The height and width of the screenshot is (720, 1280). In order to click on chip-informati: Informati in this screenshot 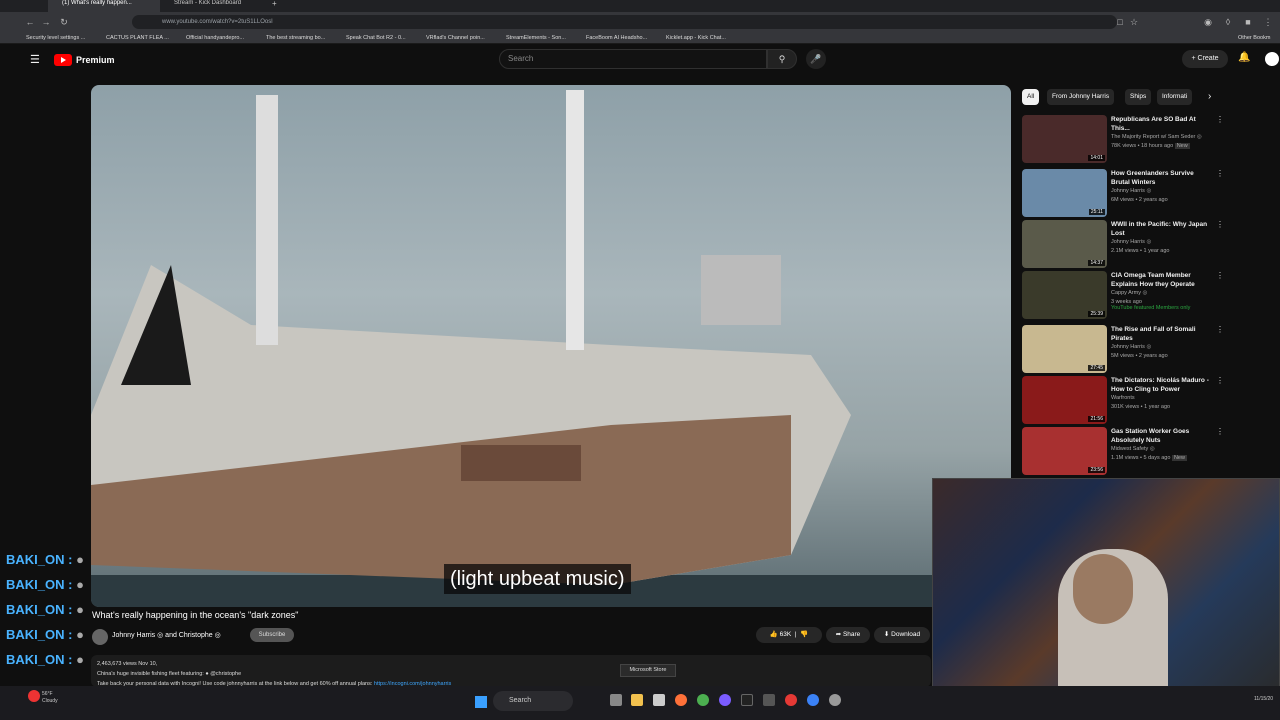, I will do `click(1175, 97)`.